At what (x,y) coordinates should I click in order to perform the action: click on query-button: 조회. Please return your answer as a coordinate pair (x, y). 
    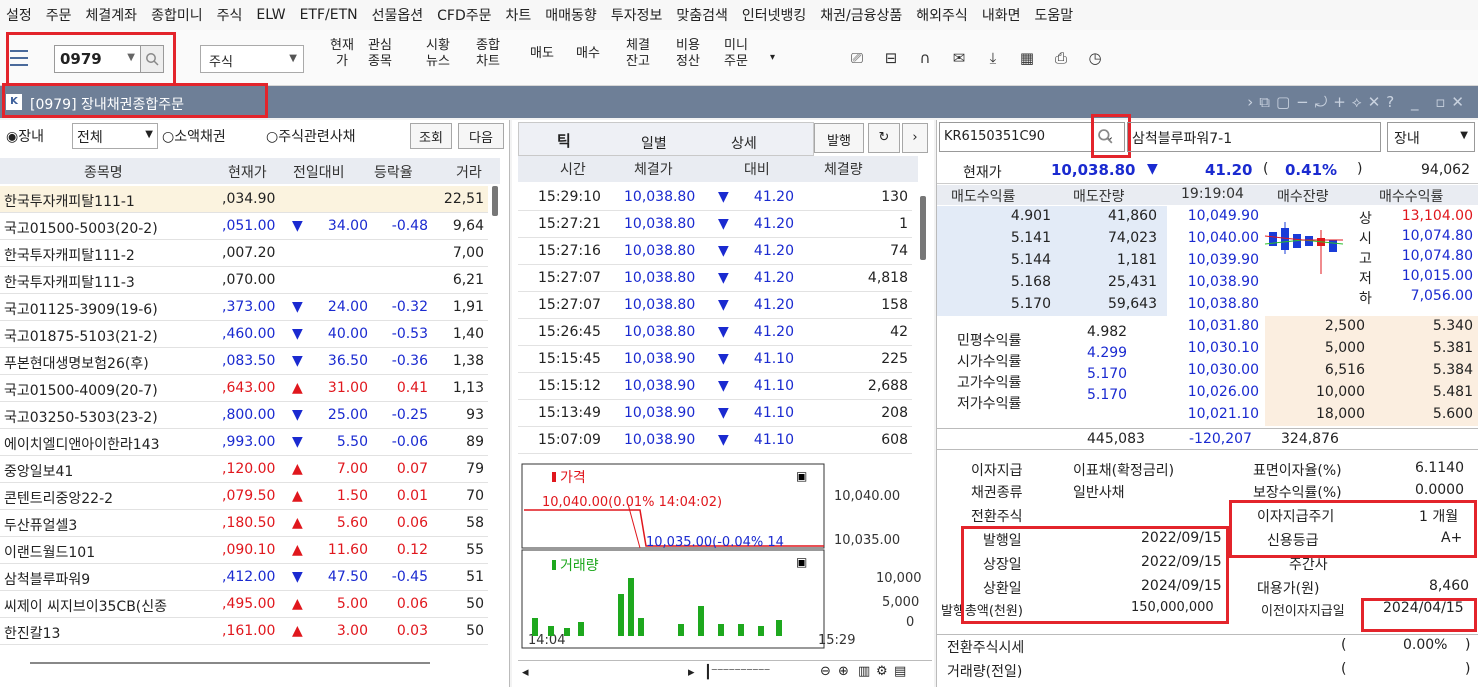
    Looking at the image, I should click on (431, 136).